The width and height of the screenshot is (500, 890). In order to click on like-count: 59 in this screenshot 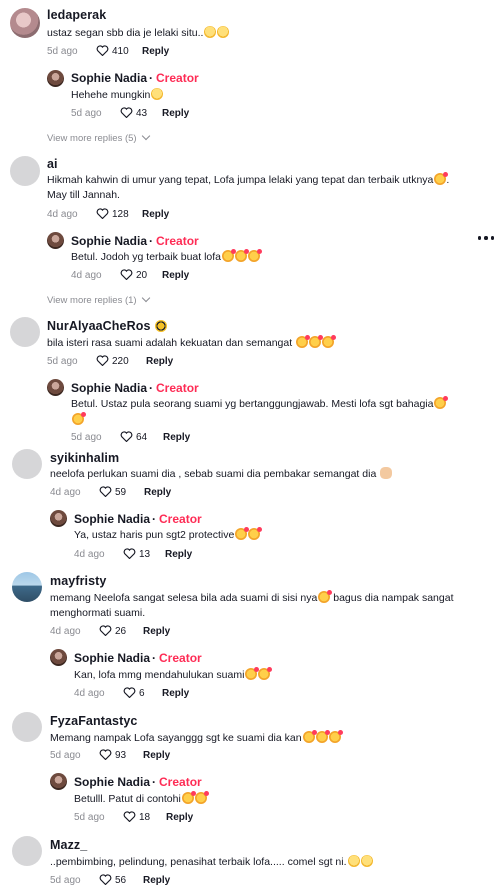, I will do `click(121, 492)`.